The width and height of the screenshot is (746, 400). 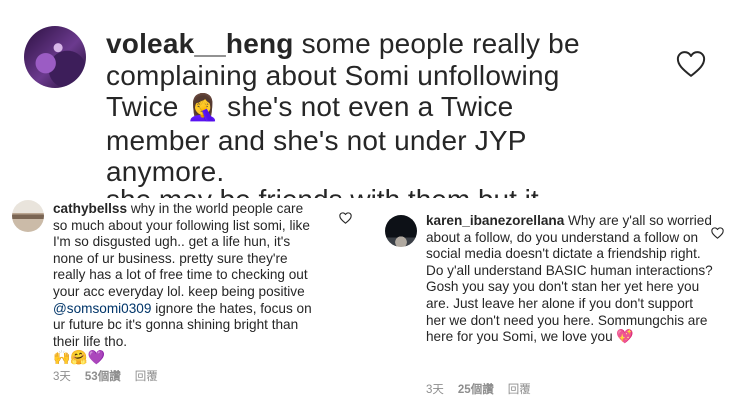 I want to click on comment-meta: 3天 25個讚 回覆, so click(x=485, y=389).